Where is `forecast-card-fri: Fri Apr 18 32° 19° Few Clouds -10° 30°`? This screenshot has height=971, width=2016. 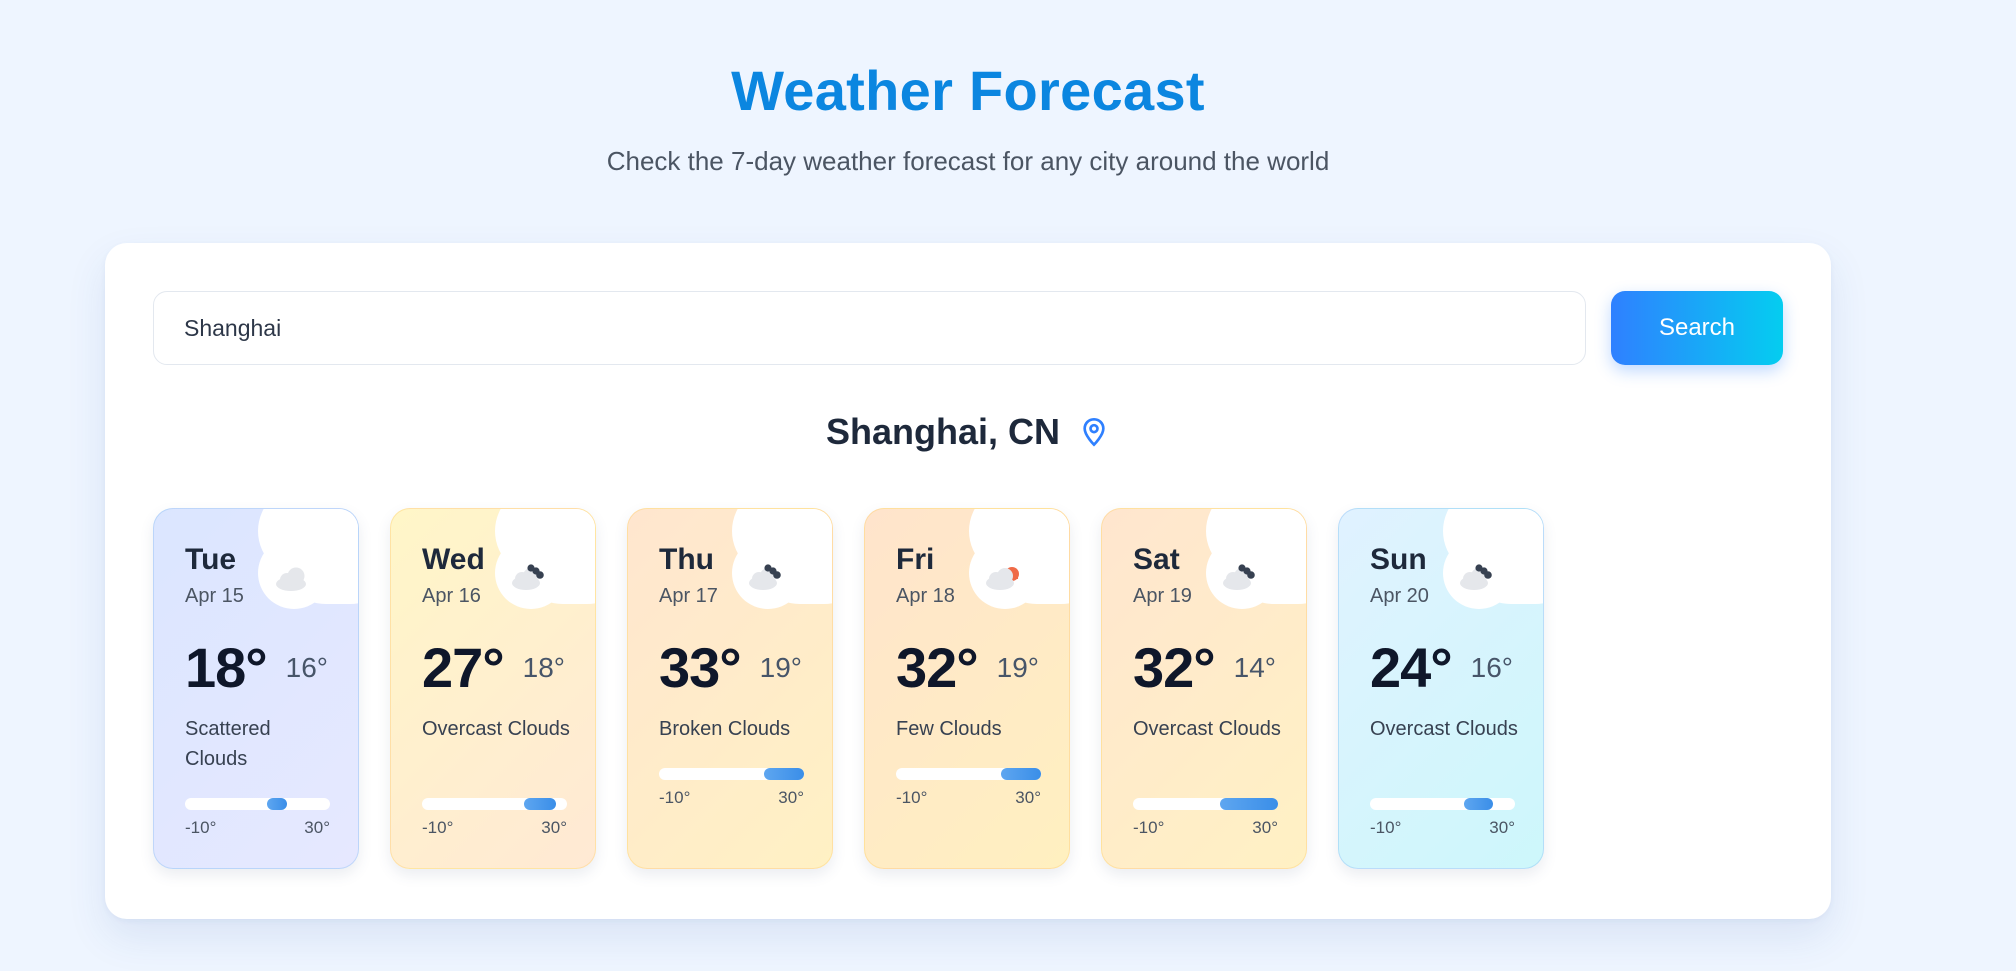 forecast-card-fri: Fri Apr 18 32° 19° Few Clouds -10° 30° is located at coordinates (967, 688).